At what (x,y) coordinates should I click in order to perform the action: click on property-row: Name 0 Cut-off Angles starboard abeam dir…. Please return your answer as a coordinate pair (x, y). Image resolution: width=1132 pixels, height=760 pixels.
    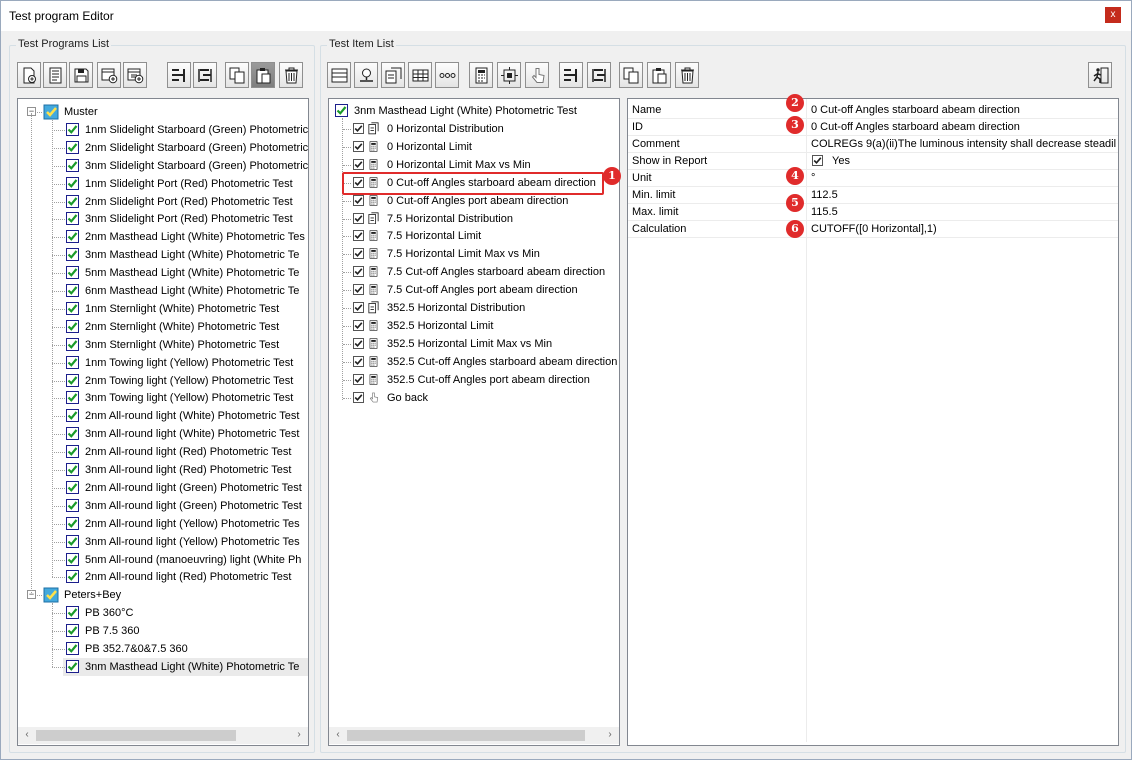
    Looking at the image, I should click on (873, 110).